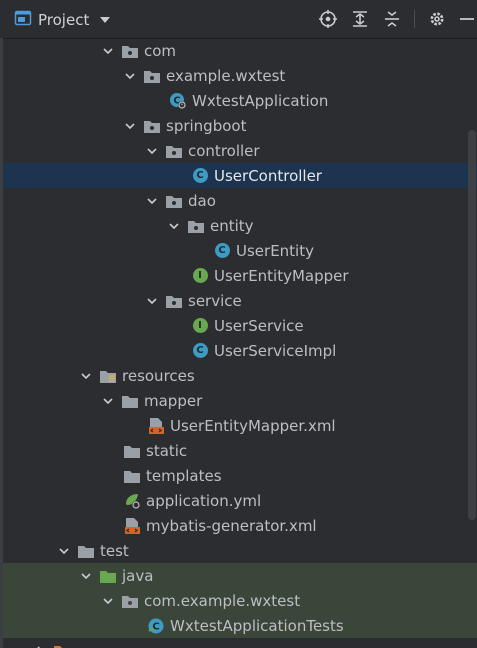 The width and height of the screenshot is (477, 648). I want to click on tree-item-com-example-wxtest: com.example.wxtest, so click(240, 600).